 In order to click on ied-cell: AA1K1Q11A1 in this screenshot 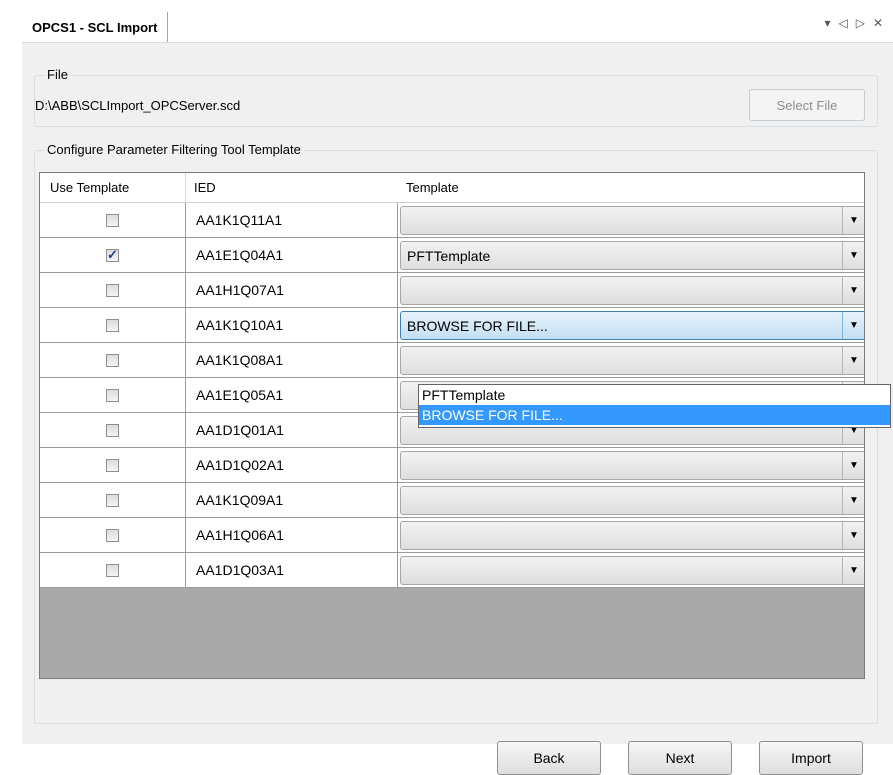, I will do `click(292, 220)`.